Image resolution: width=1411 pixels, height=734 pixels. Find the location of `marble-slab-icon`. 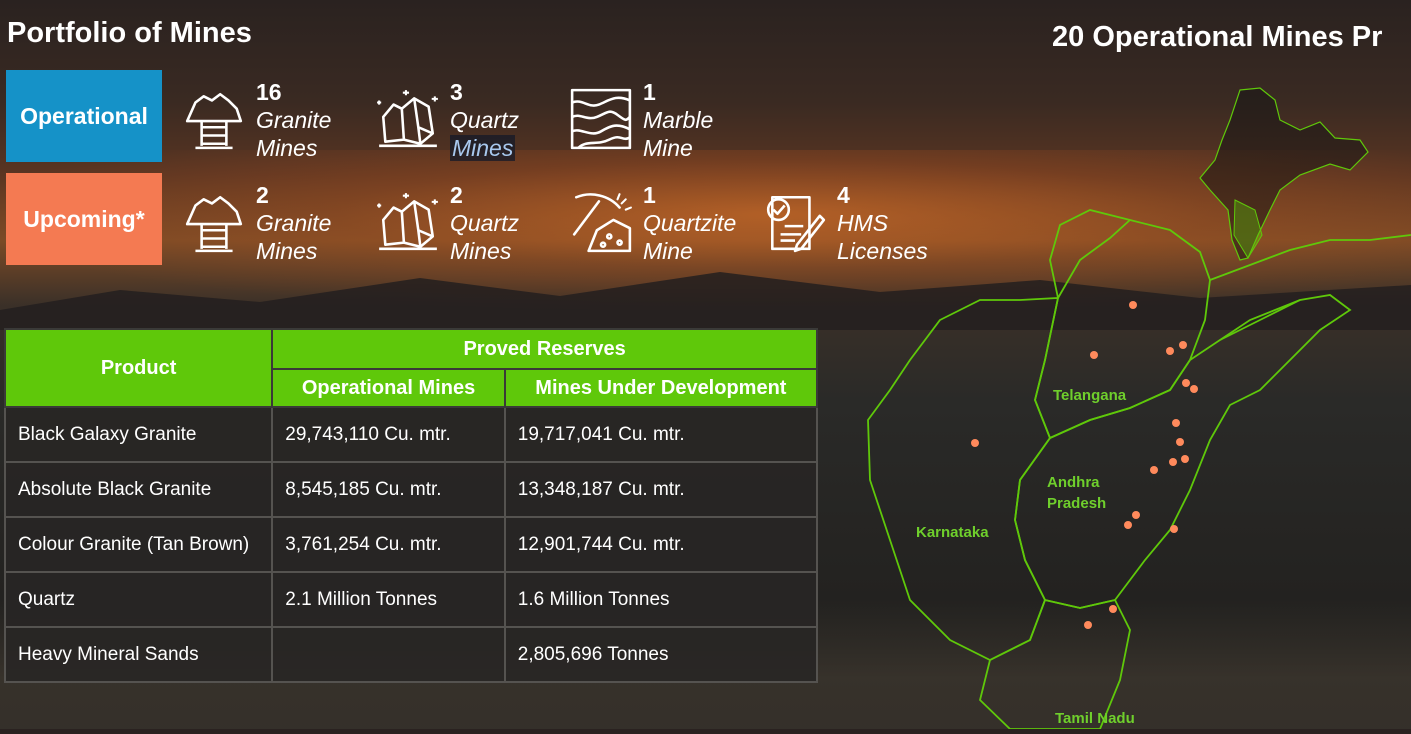

marble-slab-icon is located at coordinates (601, 119).